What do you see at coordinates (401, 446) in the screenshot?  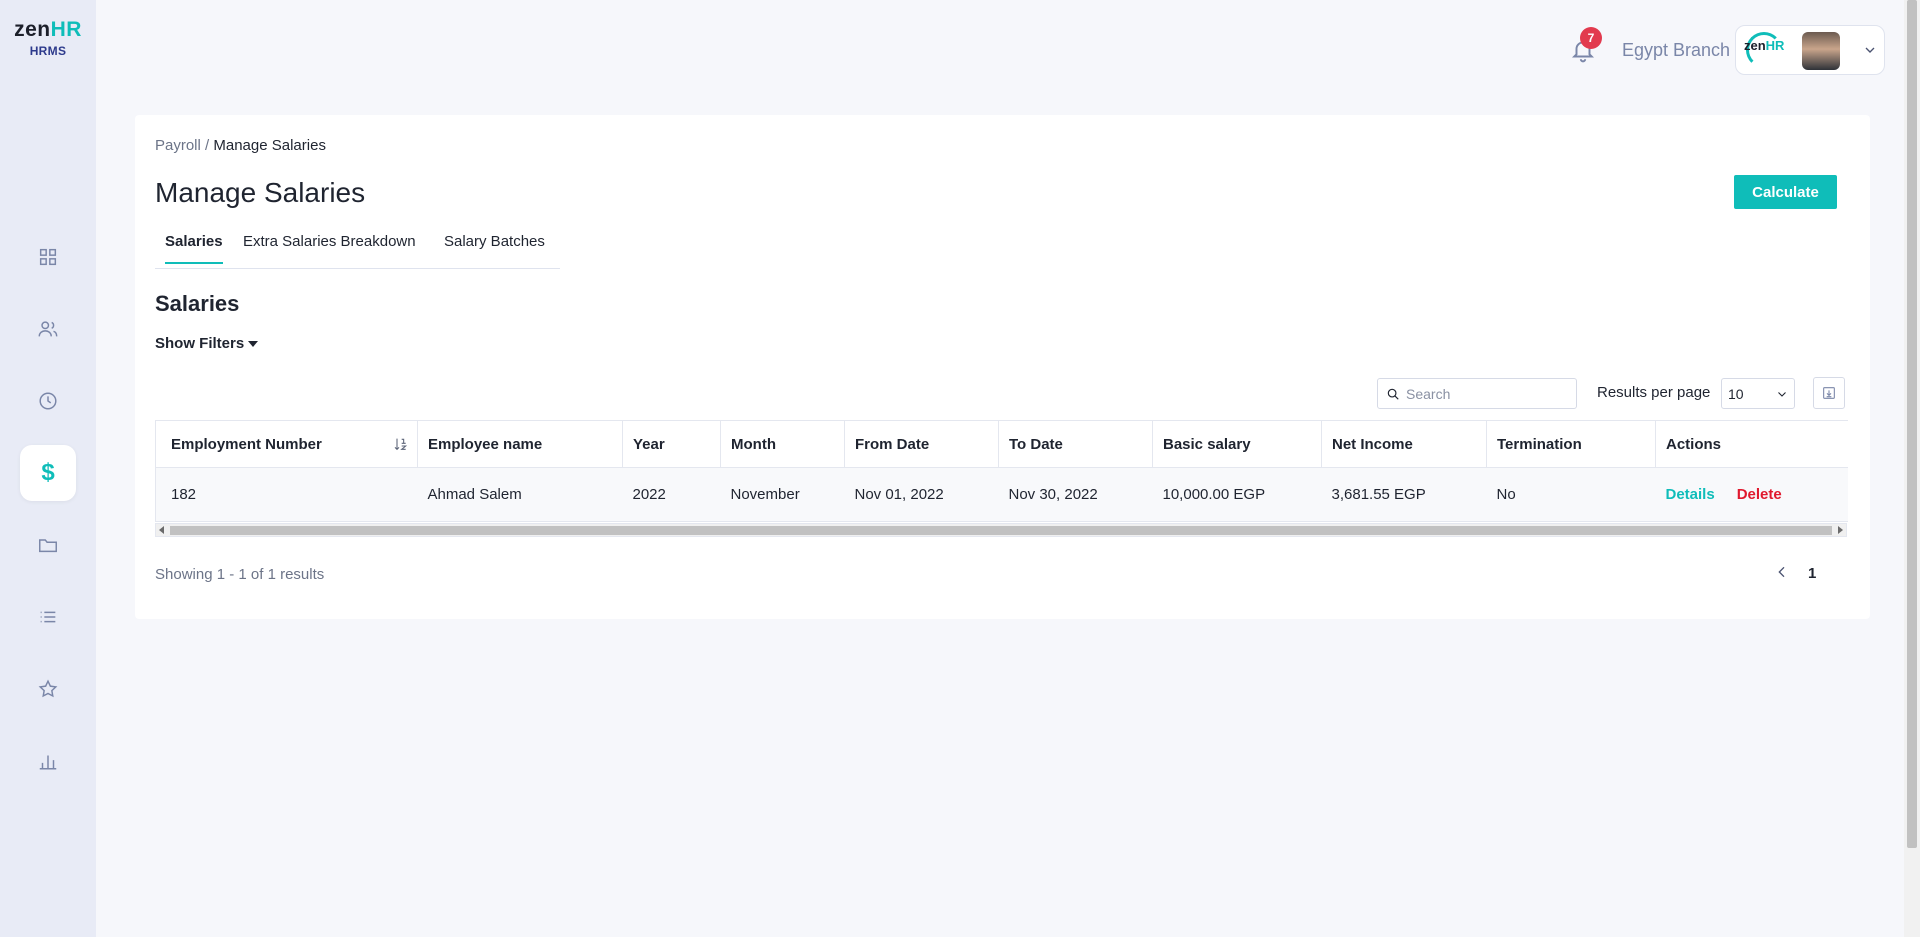 I see `sort-icon` at bounding box center [401, 446].